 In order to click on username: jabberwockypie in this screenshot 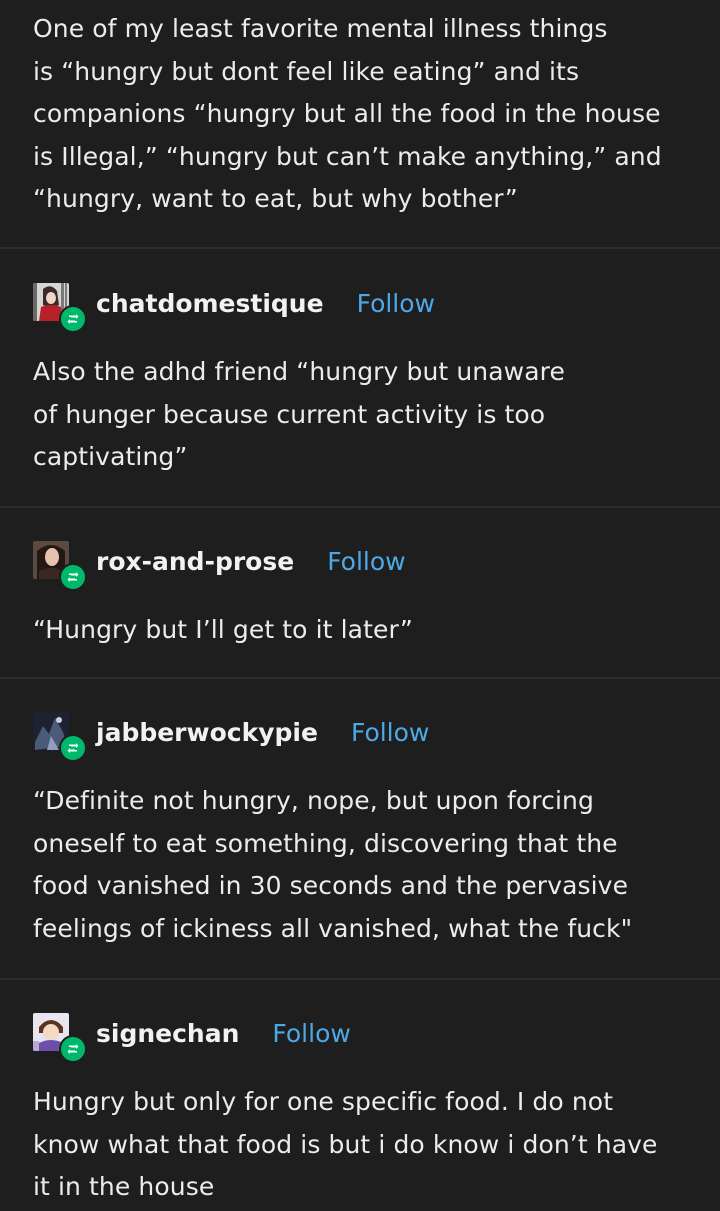, I will do `click(207, 732)`.